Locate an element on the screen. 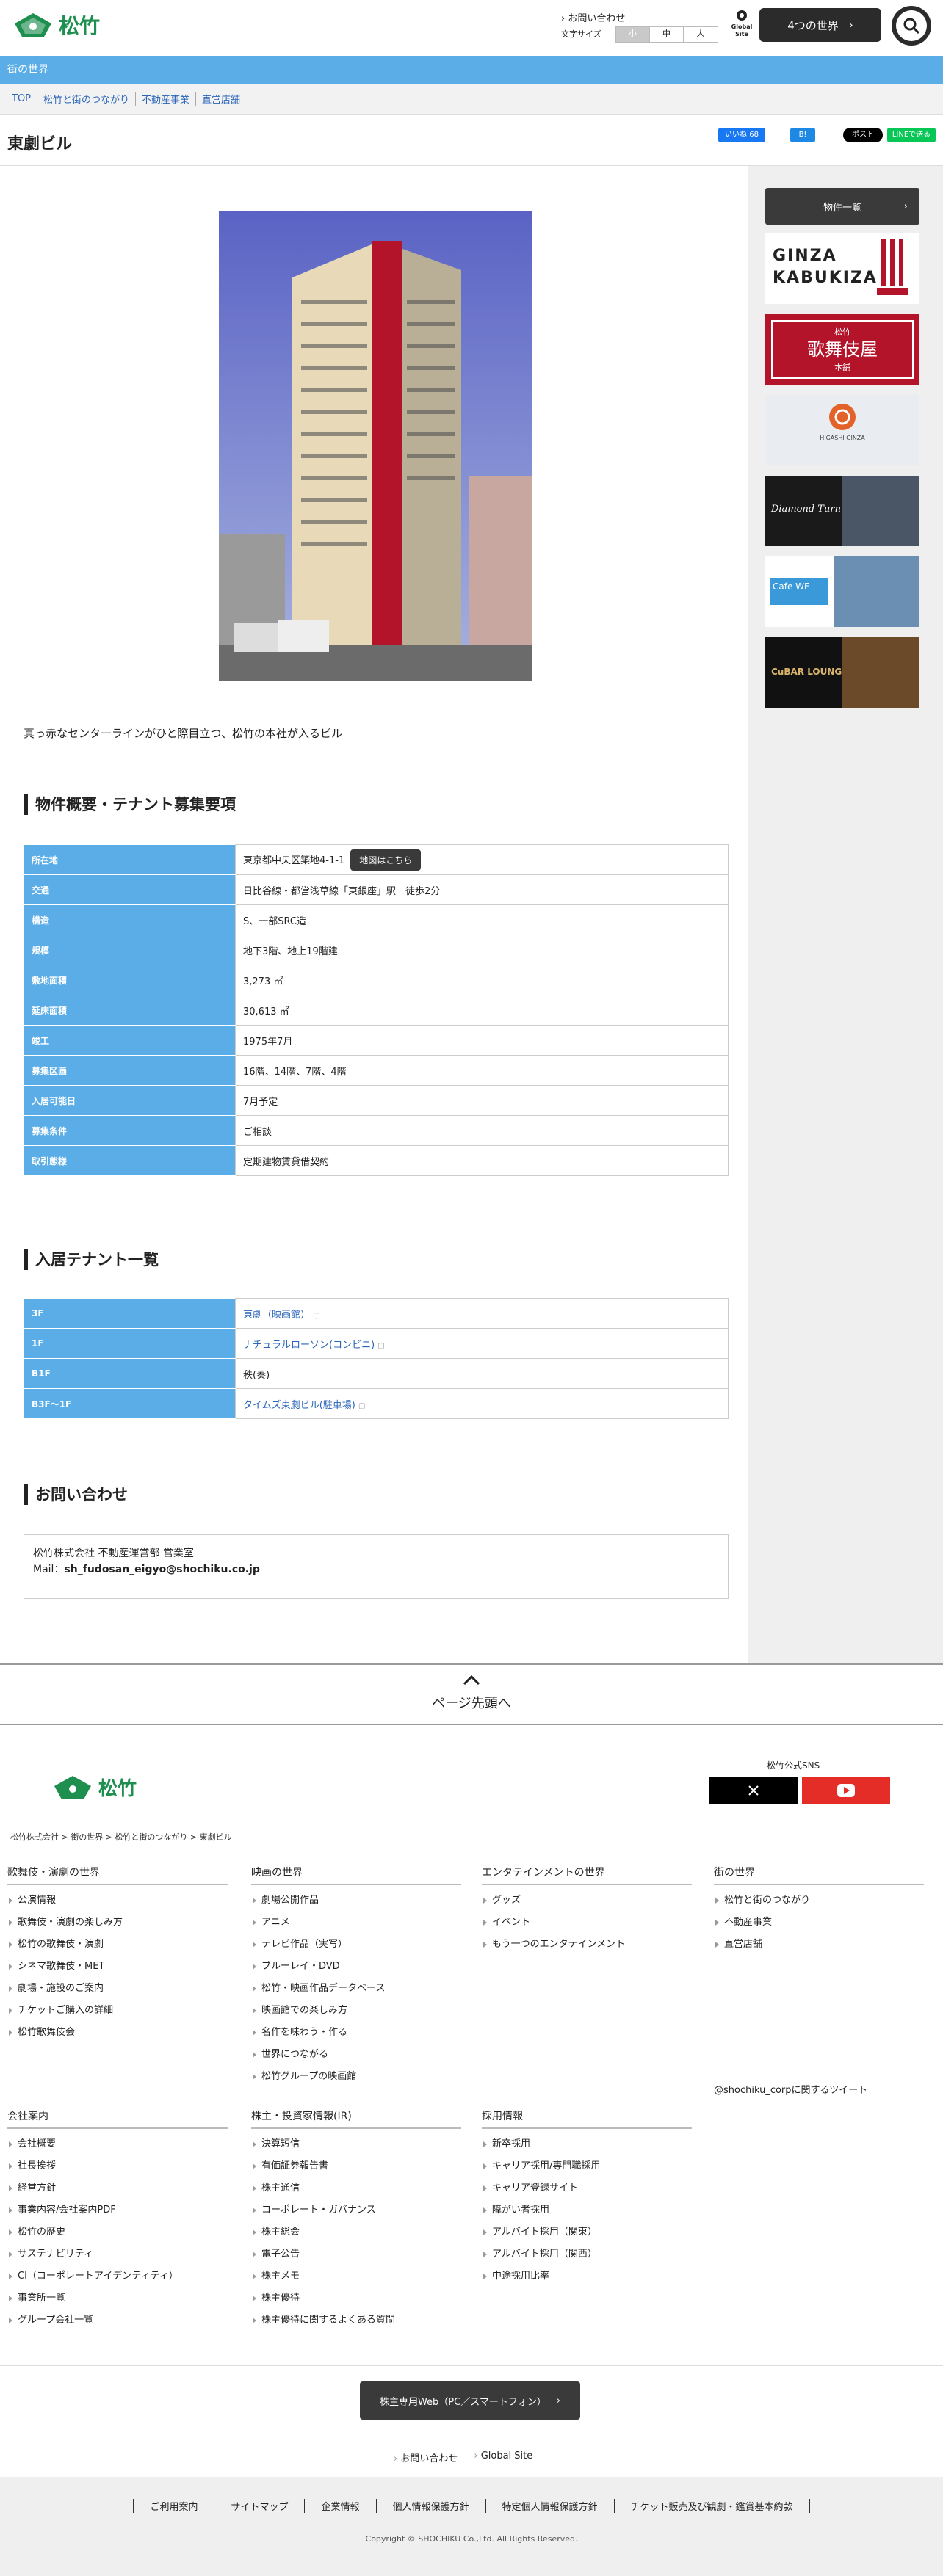  footer-link: 直営店舗 is located at coordinates (819, 1945).